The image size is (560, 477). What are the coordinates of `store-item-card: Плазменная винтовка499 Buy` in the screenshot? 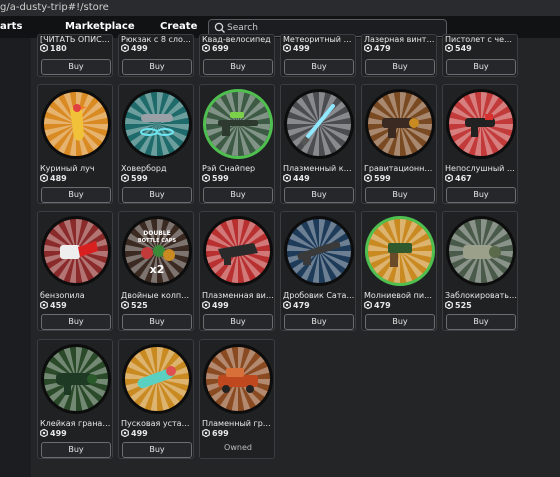 It's located at (237, 271).